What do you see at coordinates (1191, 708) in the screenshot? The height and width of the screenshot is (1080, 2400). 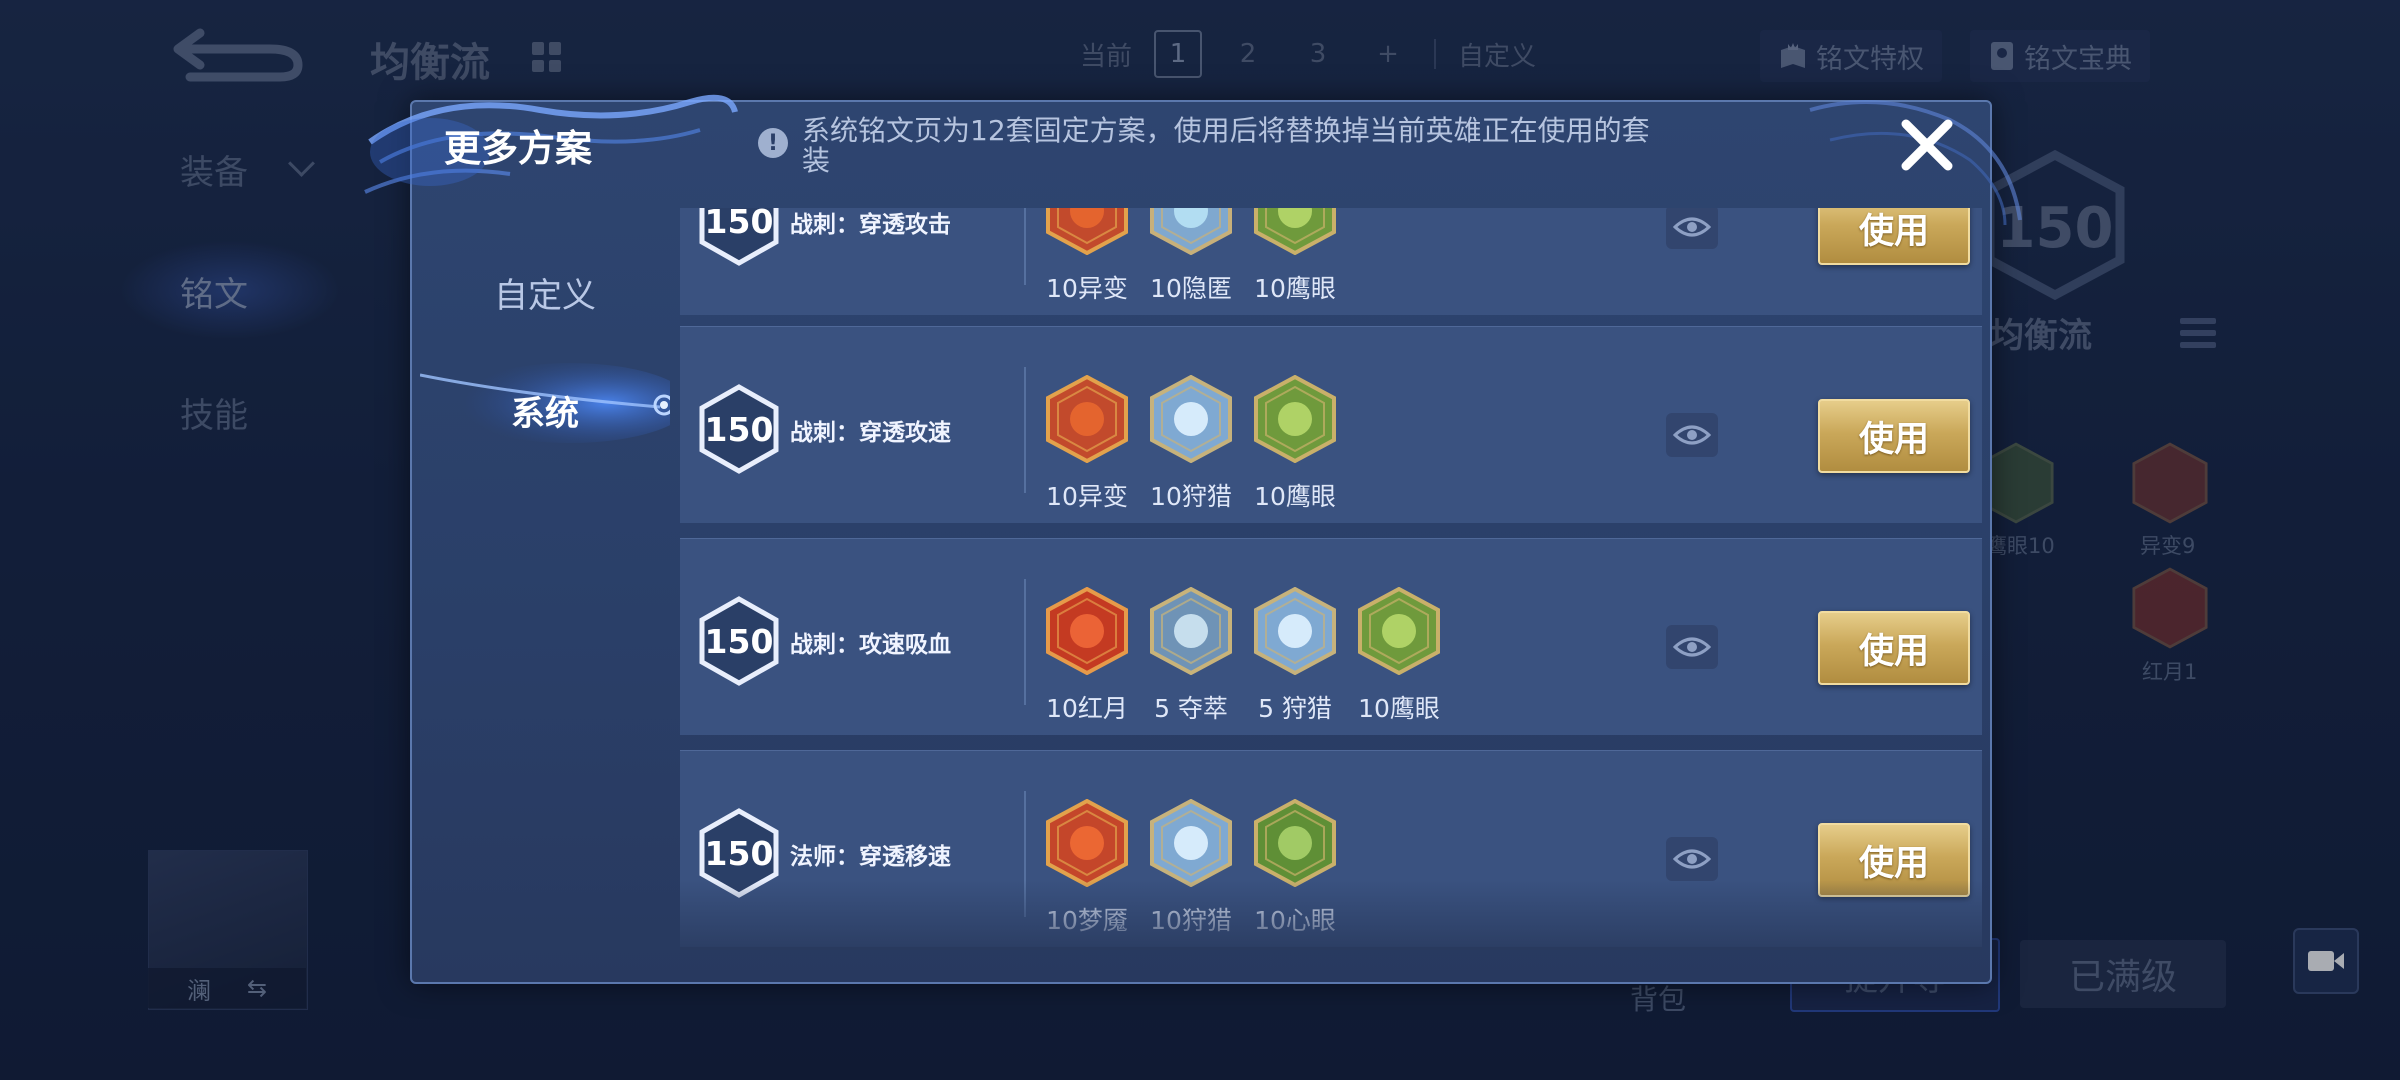 I see `gem-label: 5 夺萃` at bounding box center [1191, 708].